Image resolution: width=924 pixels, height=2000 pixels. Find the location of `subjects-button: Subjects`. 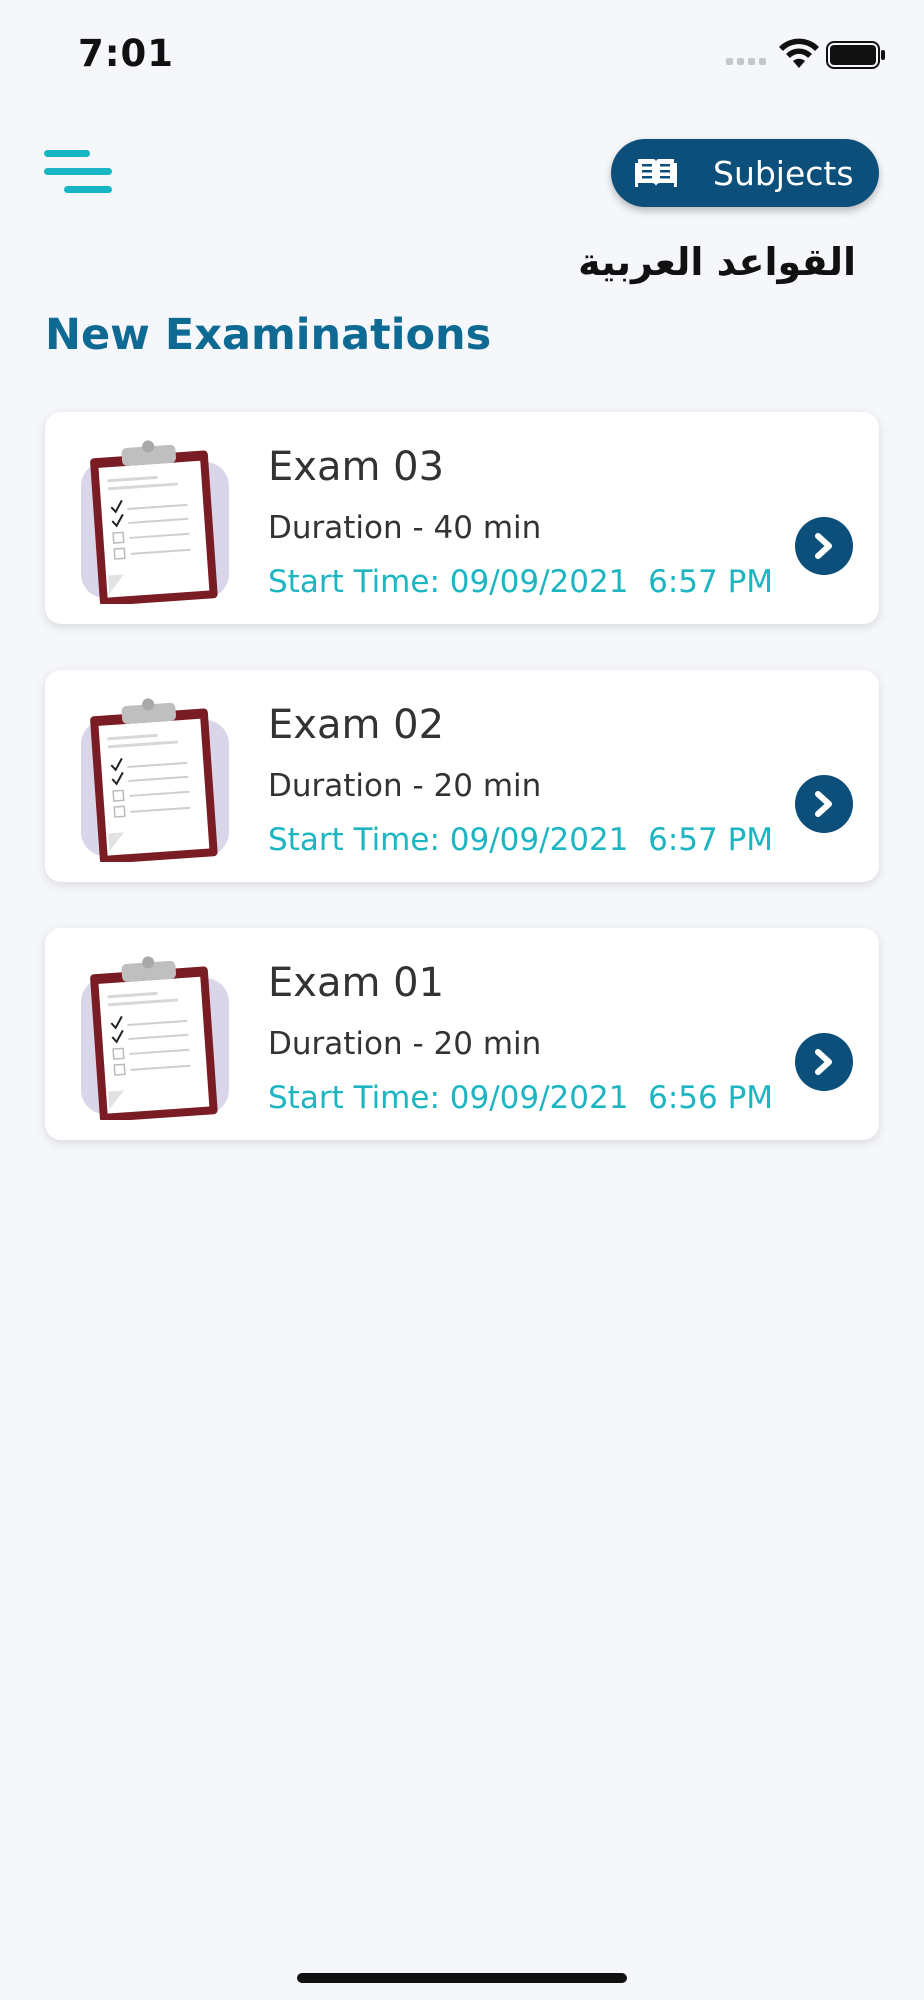

subjects-button: Subjects is located at coordinates (745, 173).